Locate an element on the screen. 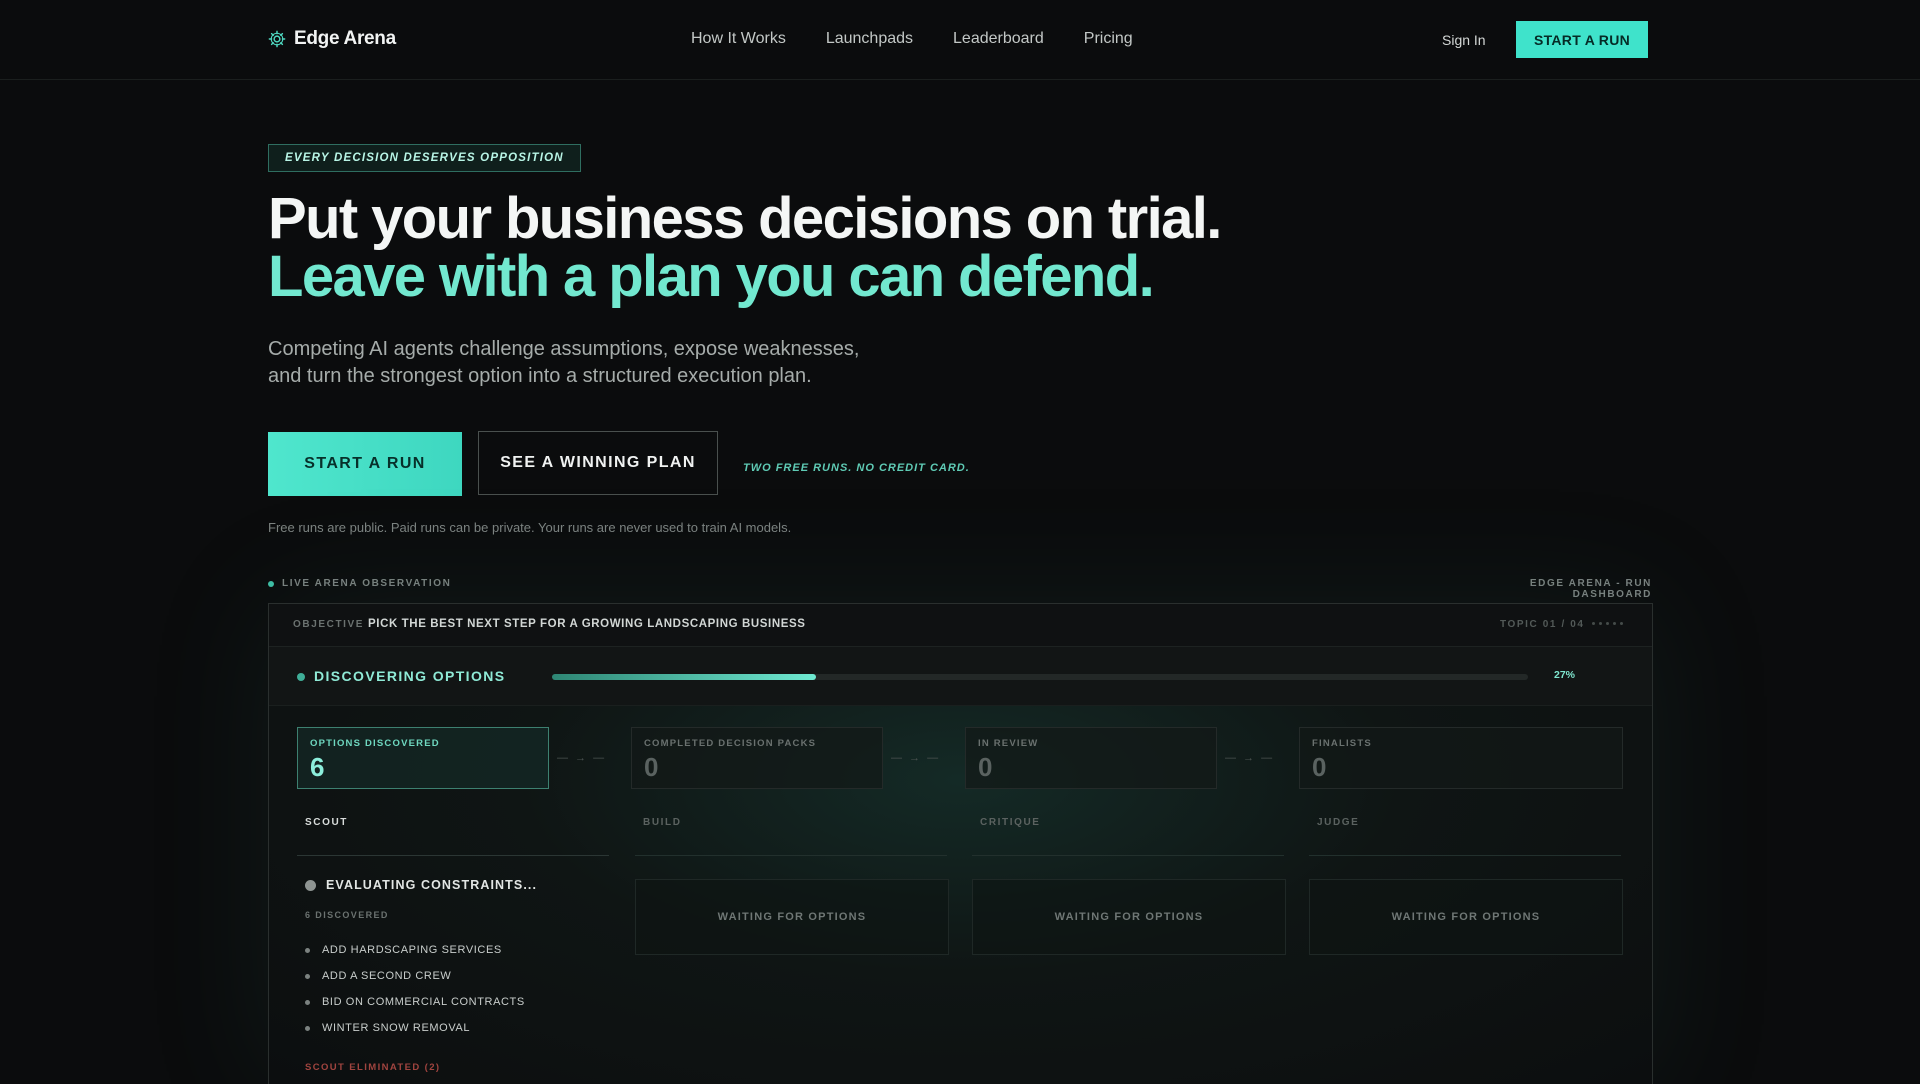 The image size is (1920, 1084). discovered-count: 6 DISCOVERED is located at coordinates (347, 915).